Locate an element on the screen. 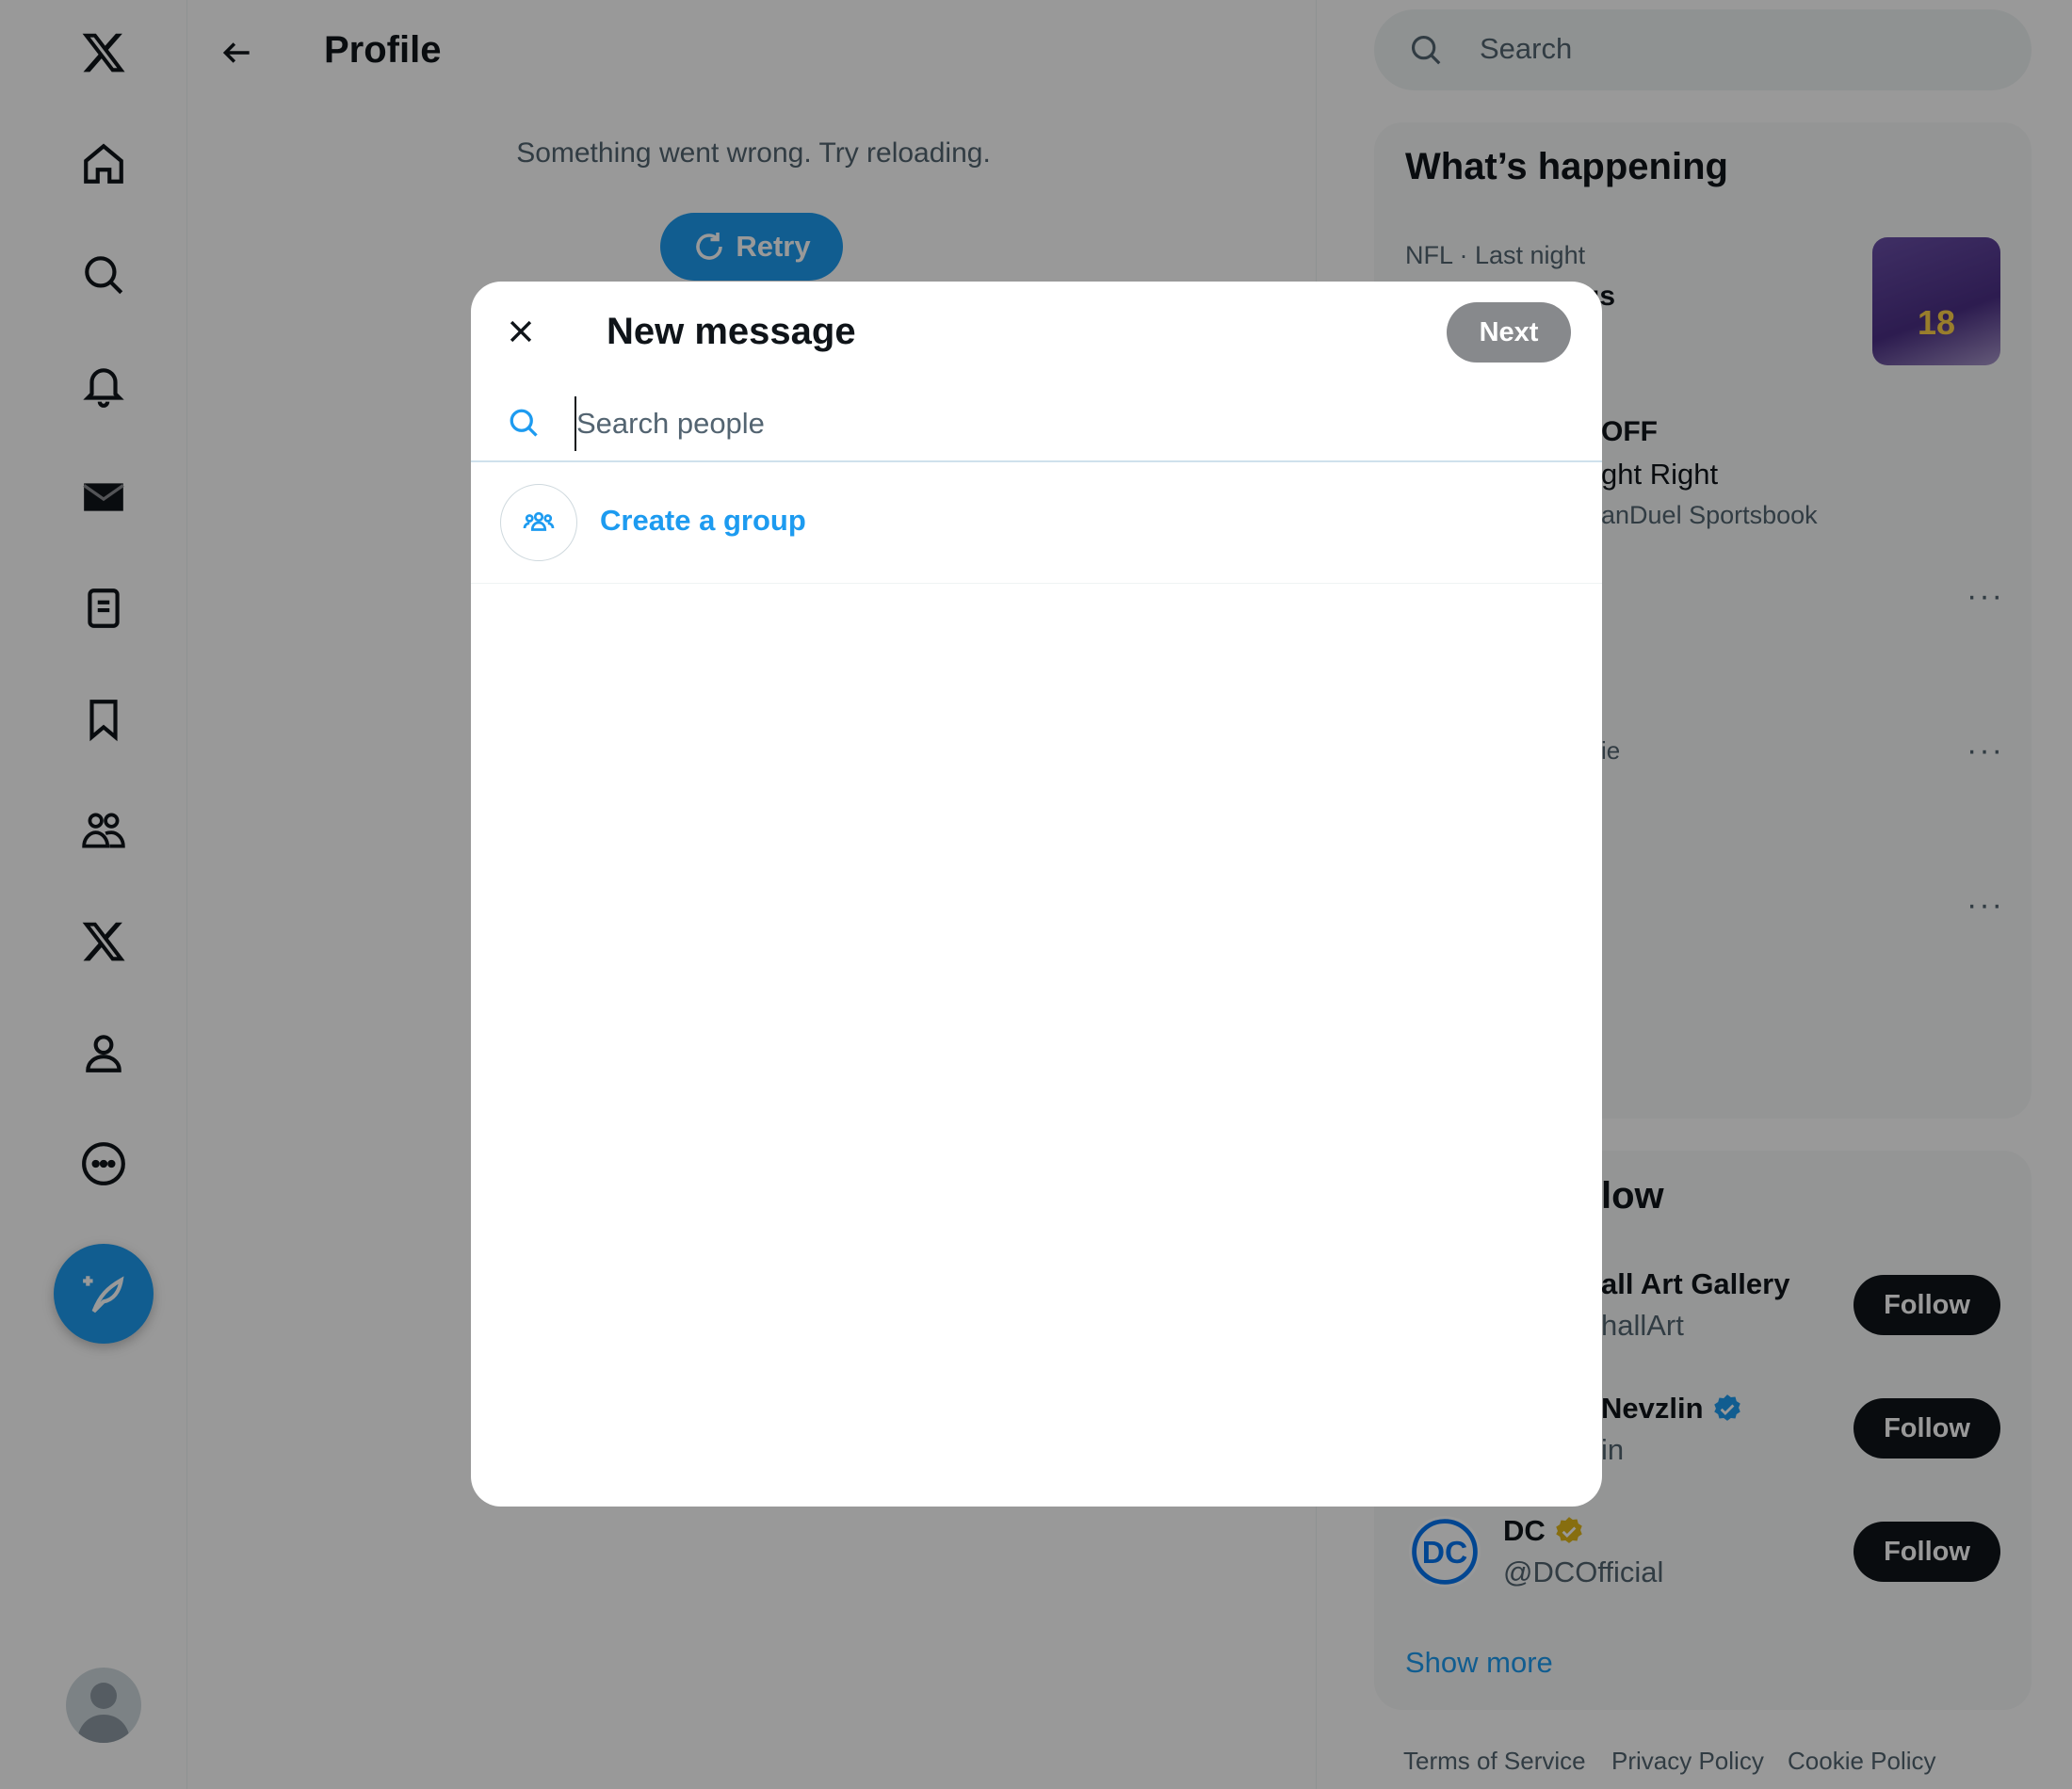 This screenshot has width=2072, height=1789. create-group-label: Create a group is located at coordinates (703, 520).